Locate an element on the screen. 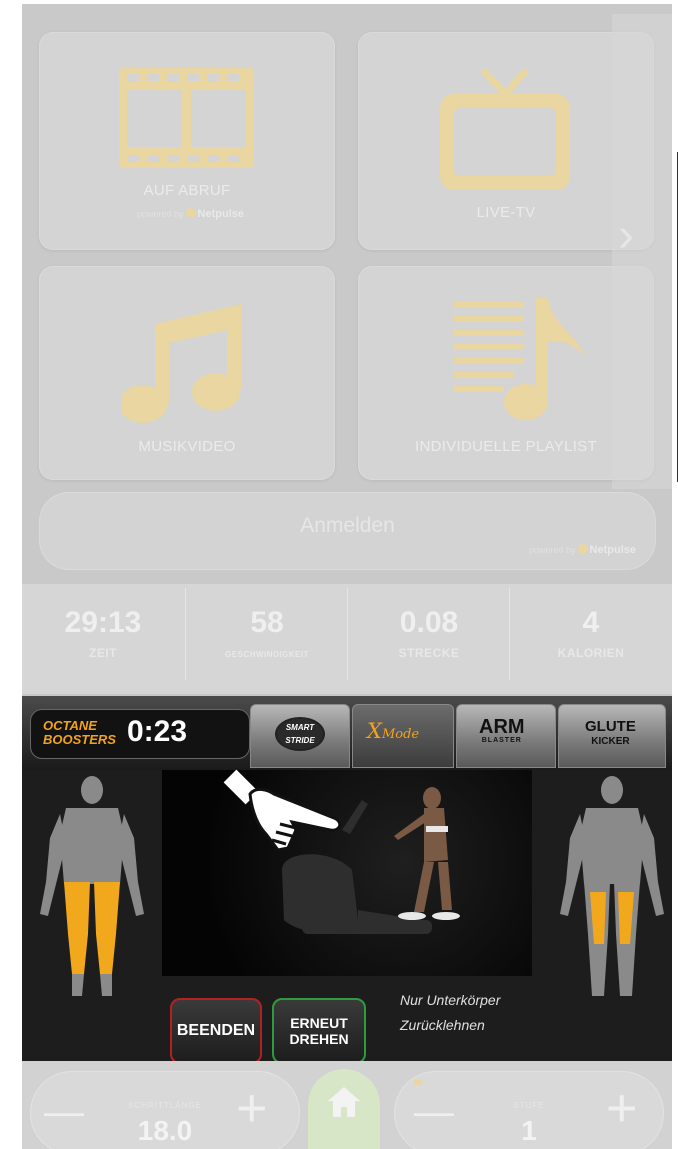  tile-music-video: MUSIKVIDEO is located at coordinates (187, 373).